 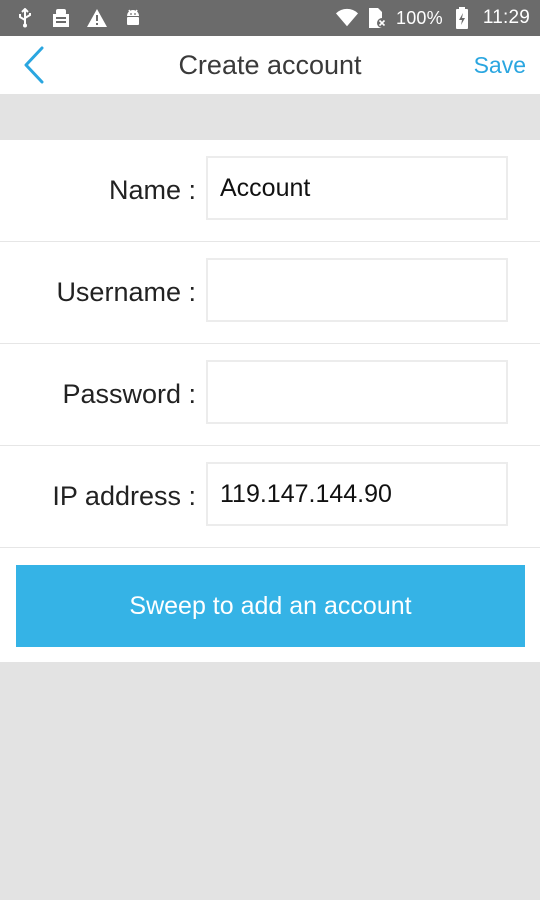 I want to click on save-button: Save, so click(x=500, y=65).